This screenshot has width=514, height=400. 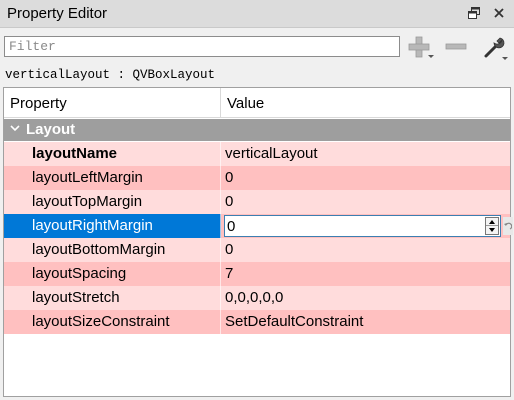 What do you see at coordinates (352, 226) in the screenshot?
I see `value-input` at bounding box center [352, 226].